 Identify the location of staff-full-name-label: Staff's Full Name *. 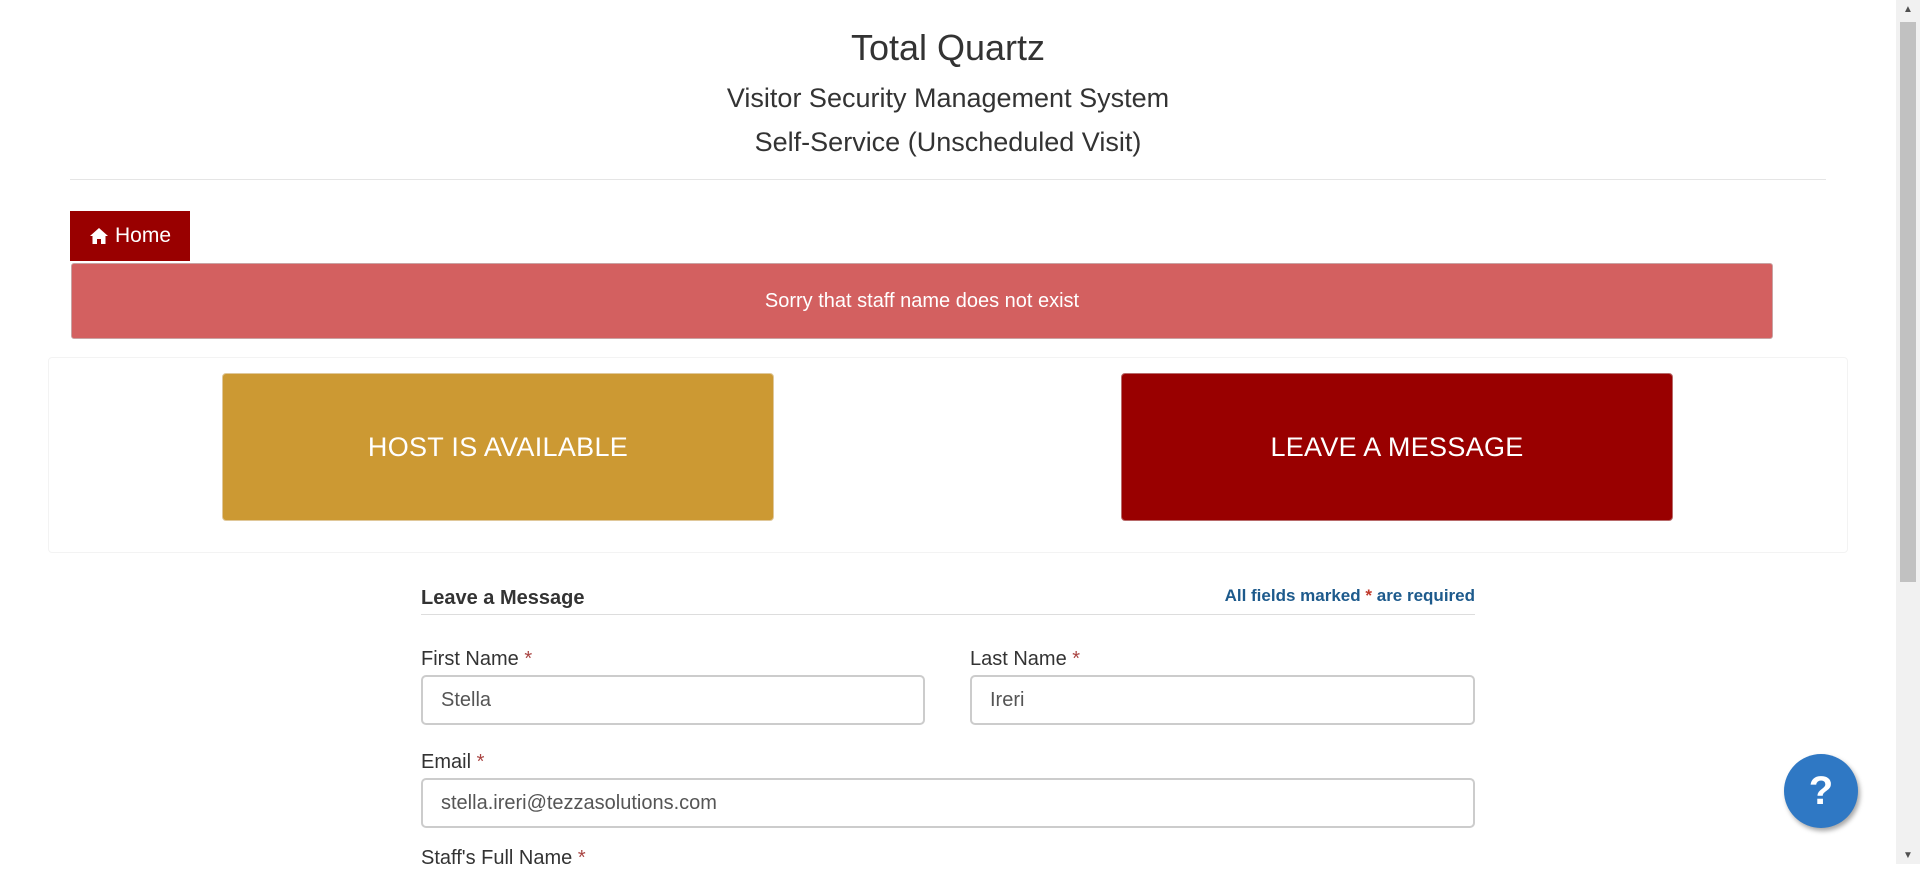
(503, 858).